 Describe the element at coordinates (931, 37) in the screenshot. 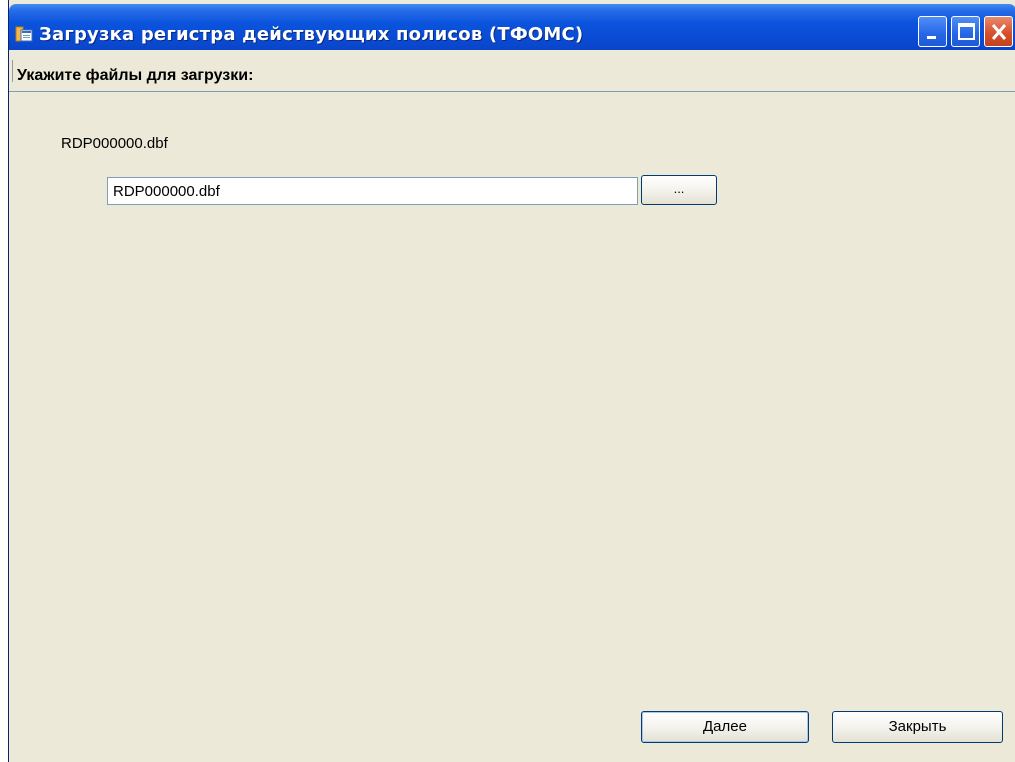

I see `minimize-icon` at that location.